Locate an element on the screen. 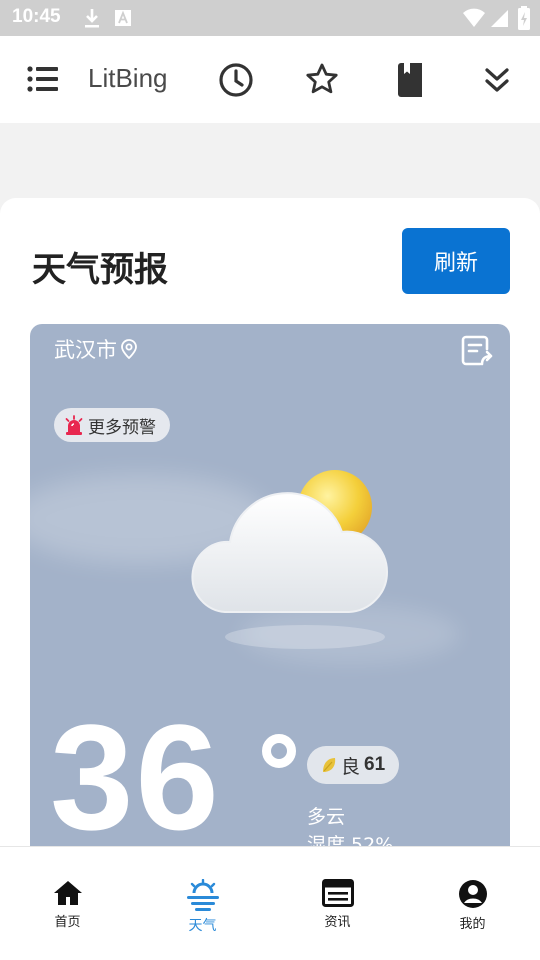  nav-item-news: 资讯 is located at coordinates (337, 903).